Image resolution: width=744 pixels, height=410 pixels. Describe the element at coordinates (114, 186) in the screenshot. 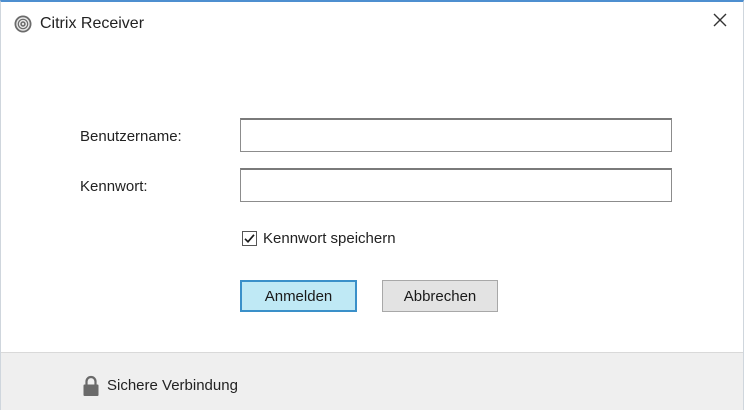

I see `password-label: Kennwort:` at that location.